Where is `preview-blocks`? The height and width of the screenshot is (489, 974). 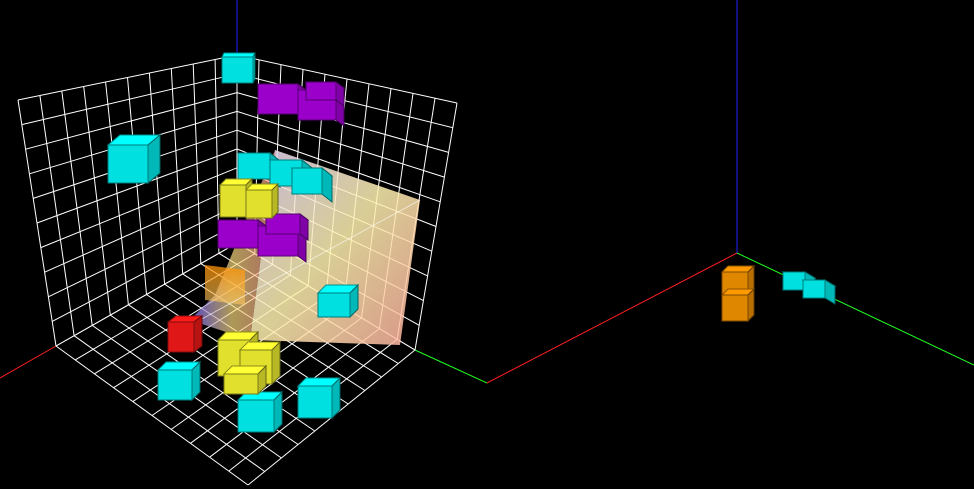 preview-blocks is located at coordinates (778, 293).